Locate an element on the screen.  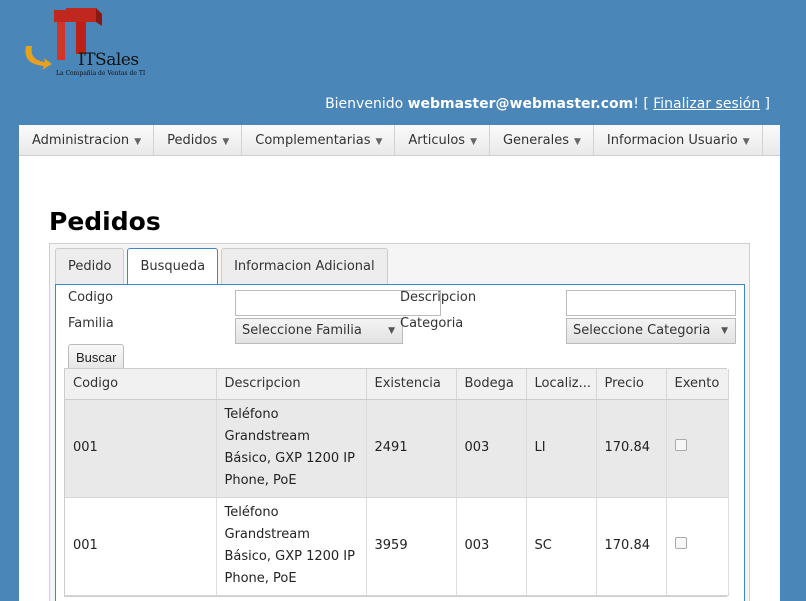
col-precio: Precio is located at coordinates (631, 384).